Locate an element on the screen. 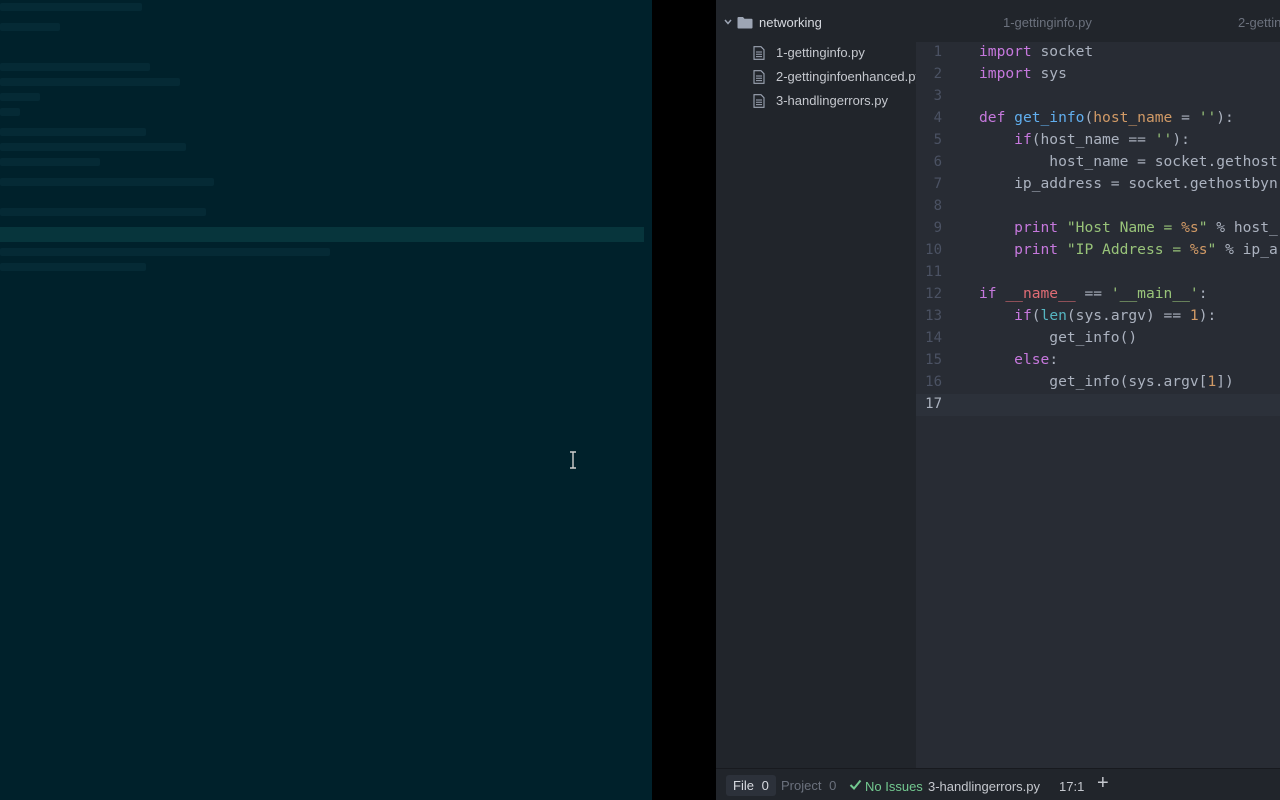 The image size is (1280, 800). code-line: get_info() is located at coordinates (1058, 337).